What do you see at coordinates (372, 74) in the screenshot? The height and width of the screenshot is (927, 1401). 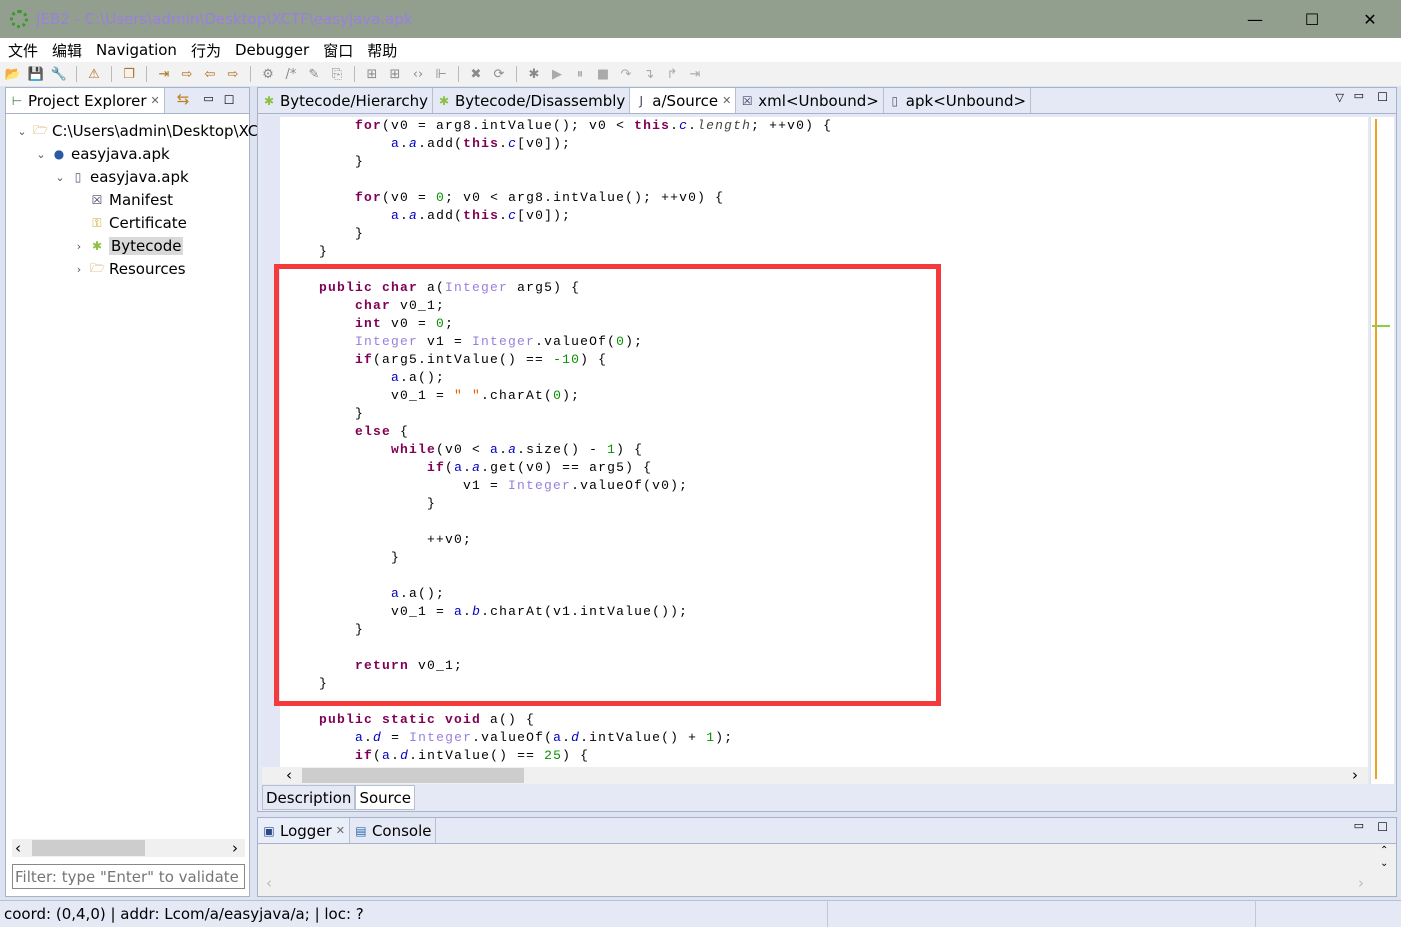 I see `grid-icon: ⊞` at bounding box center [372, 74].